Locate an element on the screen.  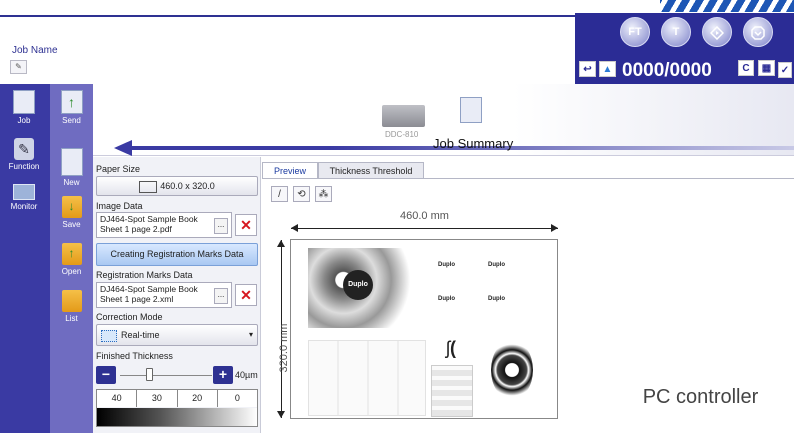
stop-button is located at coordinates (758, 32).